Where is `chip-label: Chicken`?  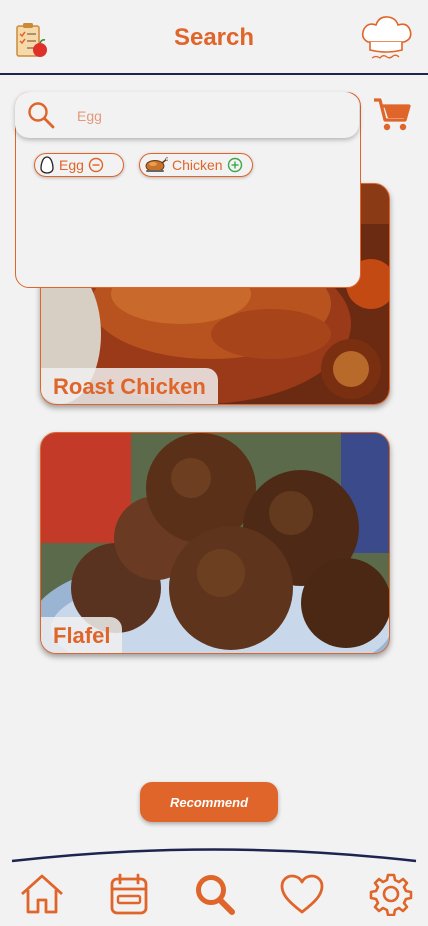
chip-label: Chicken is located at coordinates (197, 165).